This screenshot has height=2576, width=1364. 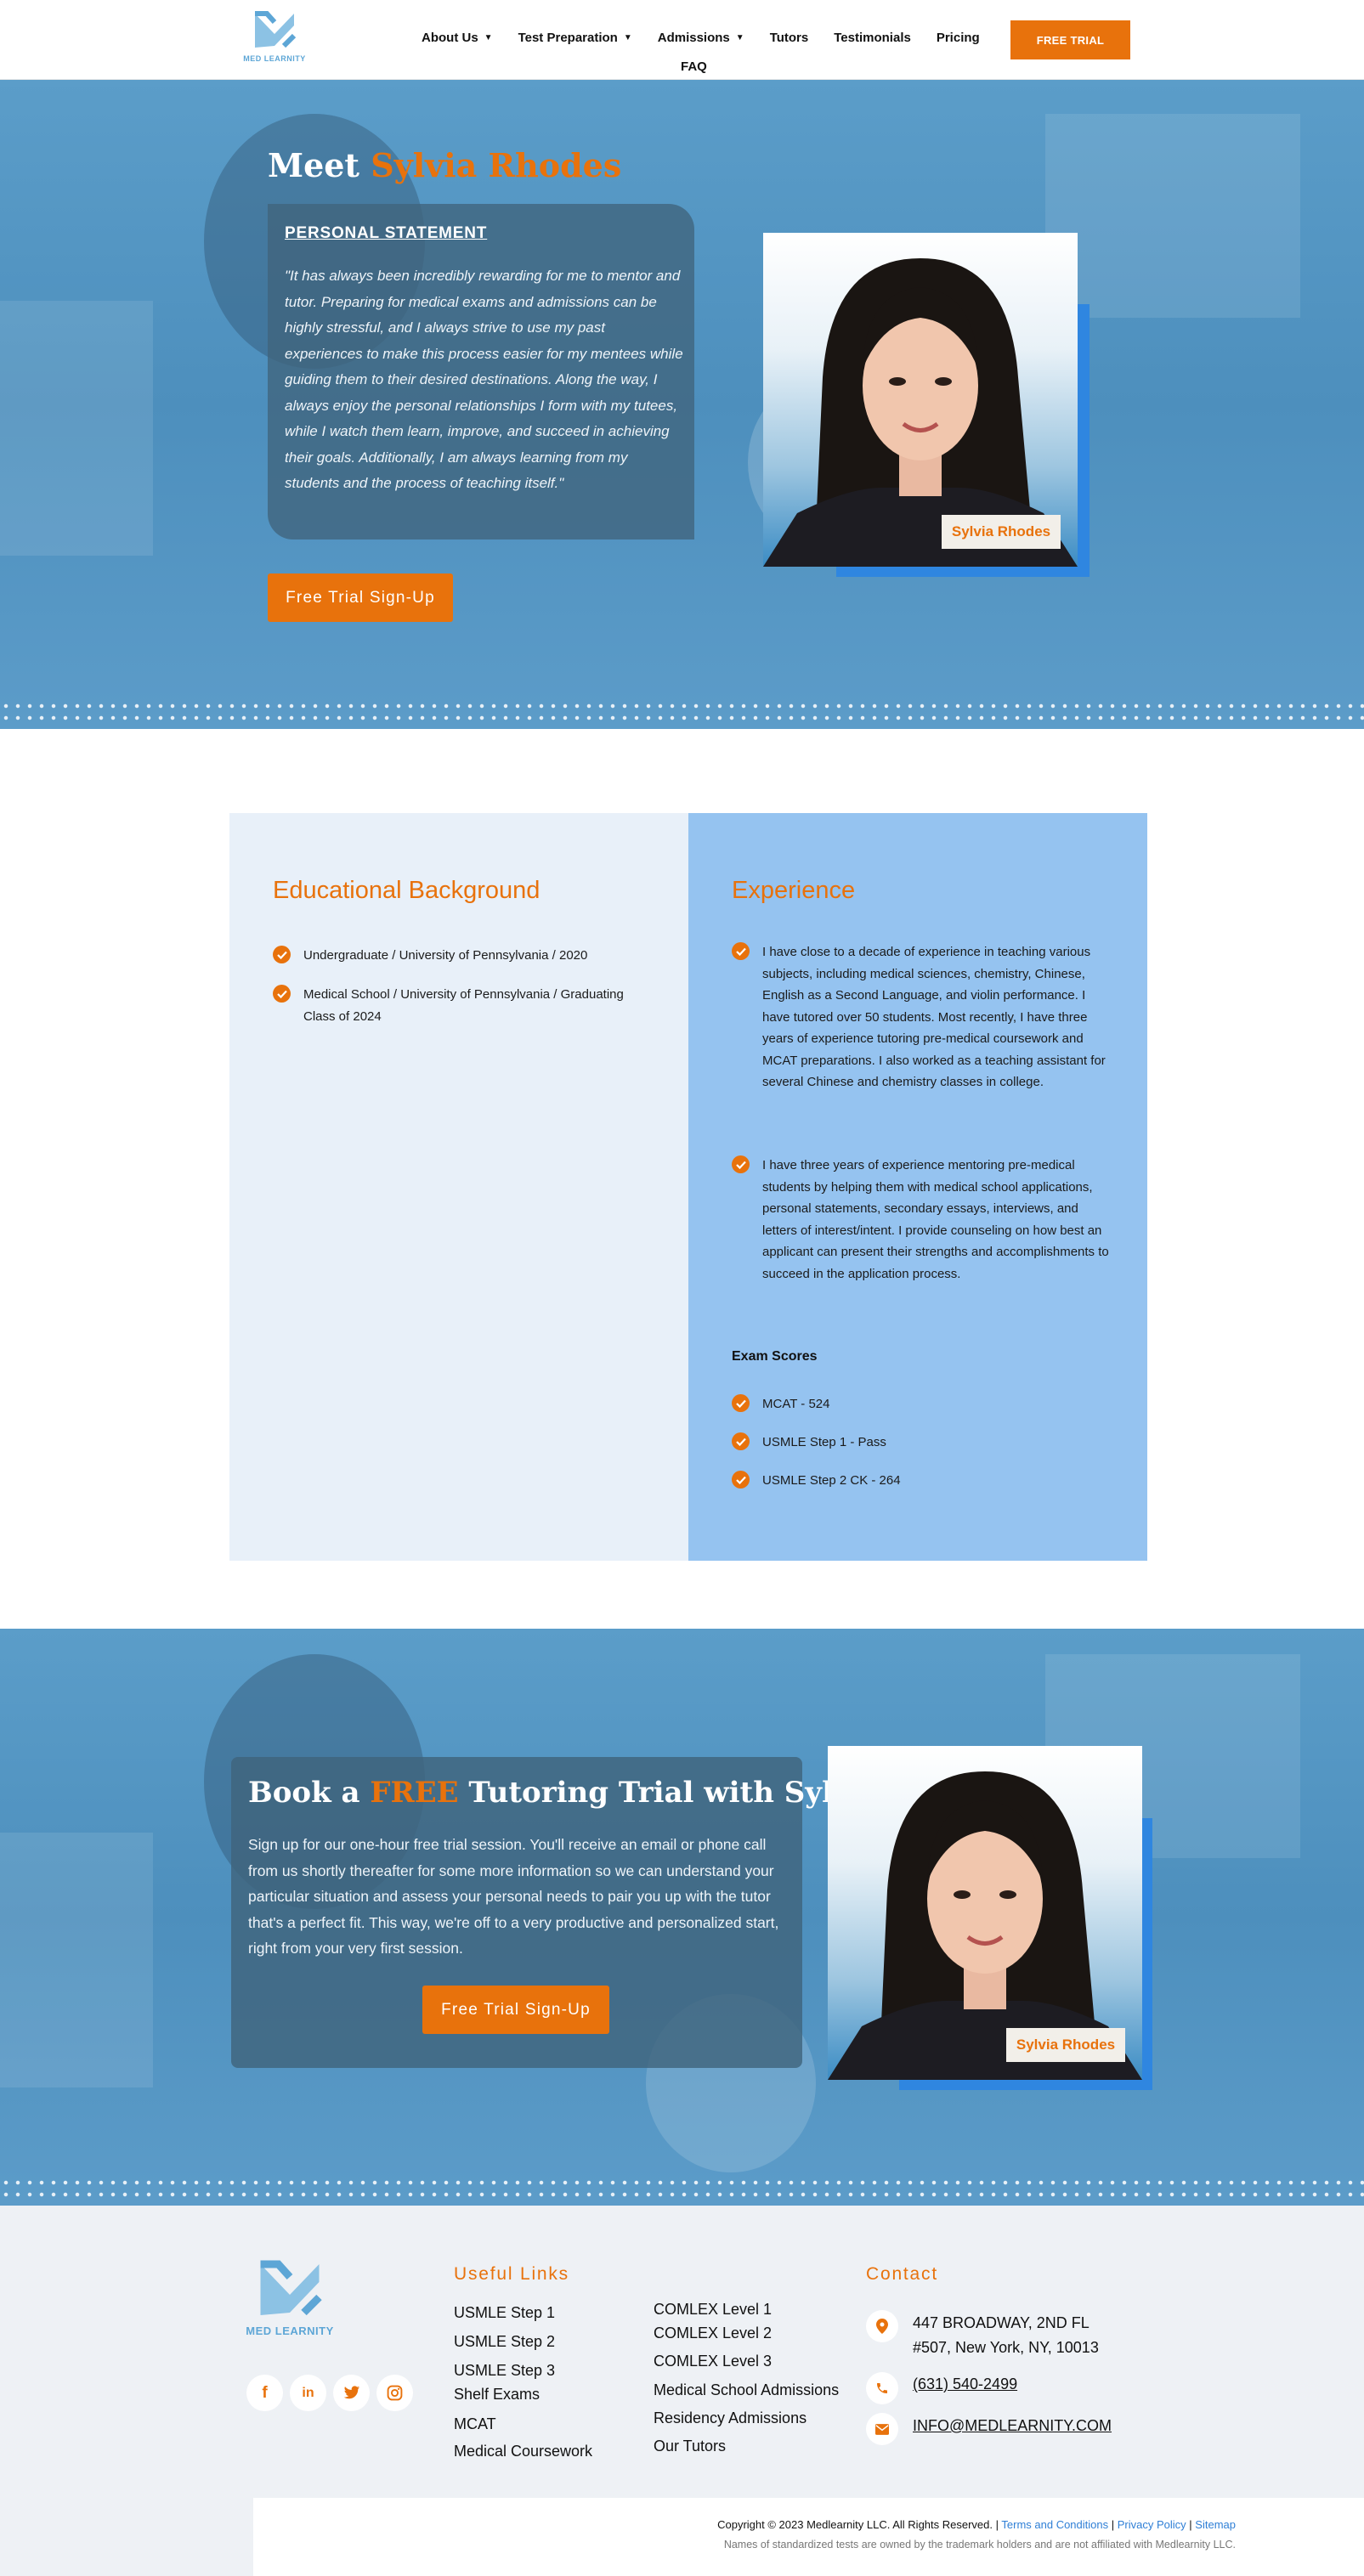 I want to click on booking-title-suffix: Tutoring Trial with Sylvia, so click(x=669, y=1793).